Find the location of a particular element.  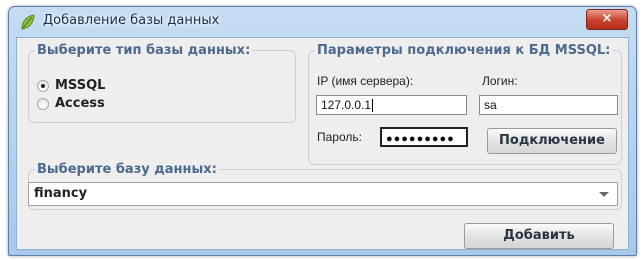

password-input: ●●●●●●●●● is located at coordinates (424, 137).